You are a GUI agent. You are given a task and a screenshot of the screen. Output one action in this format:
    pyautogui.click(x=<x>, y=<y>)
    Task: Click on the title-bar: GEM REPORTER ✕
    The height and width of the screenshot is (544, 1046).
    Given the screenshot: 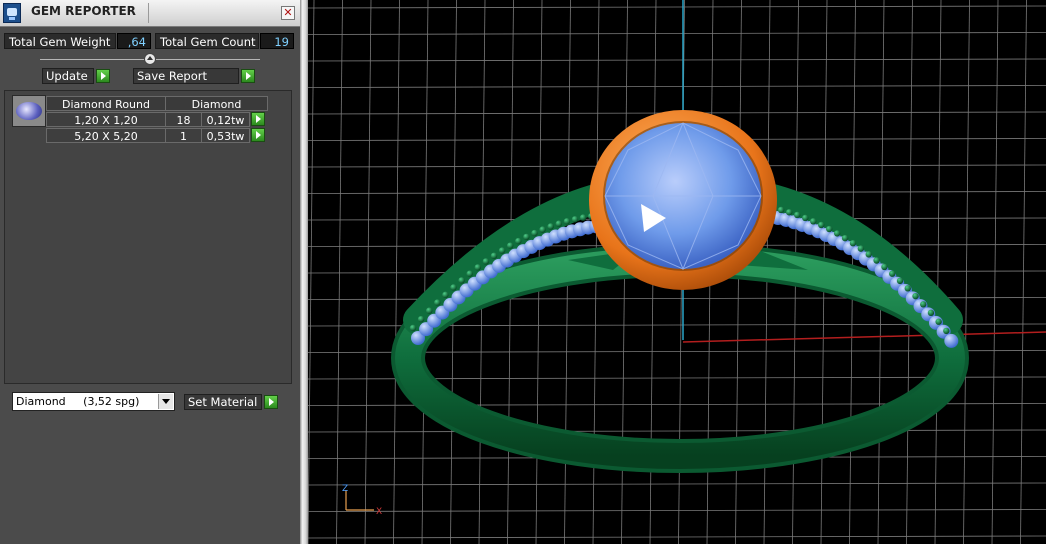 What is the action you would take?
    pyautogui.click(x=150, y=13)
    